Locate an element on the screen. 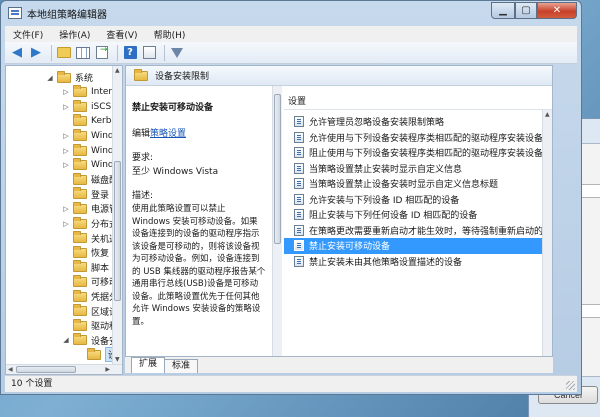 The width and height of the screenshot is (600, 417). edit-policy-link: 策略设置 is located at coordinates (168, 134).